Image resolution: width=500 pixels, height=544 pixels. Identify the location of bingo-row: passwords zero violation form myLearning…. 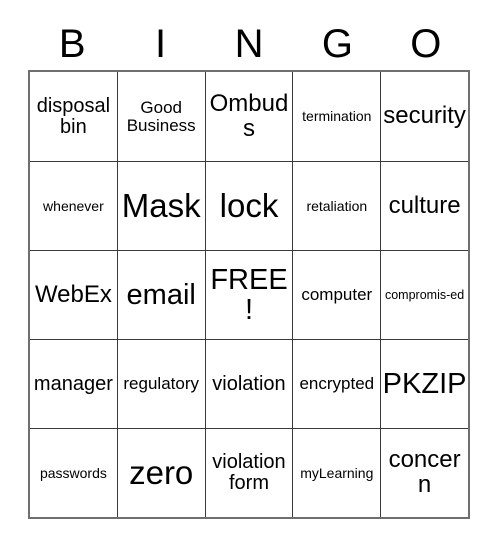
(249, 472).